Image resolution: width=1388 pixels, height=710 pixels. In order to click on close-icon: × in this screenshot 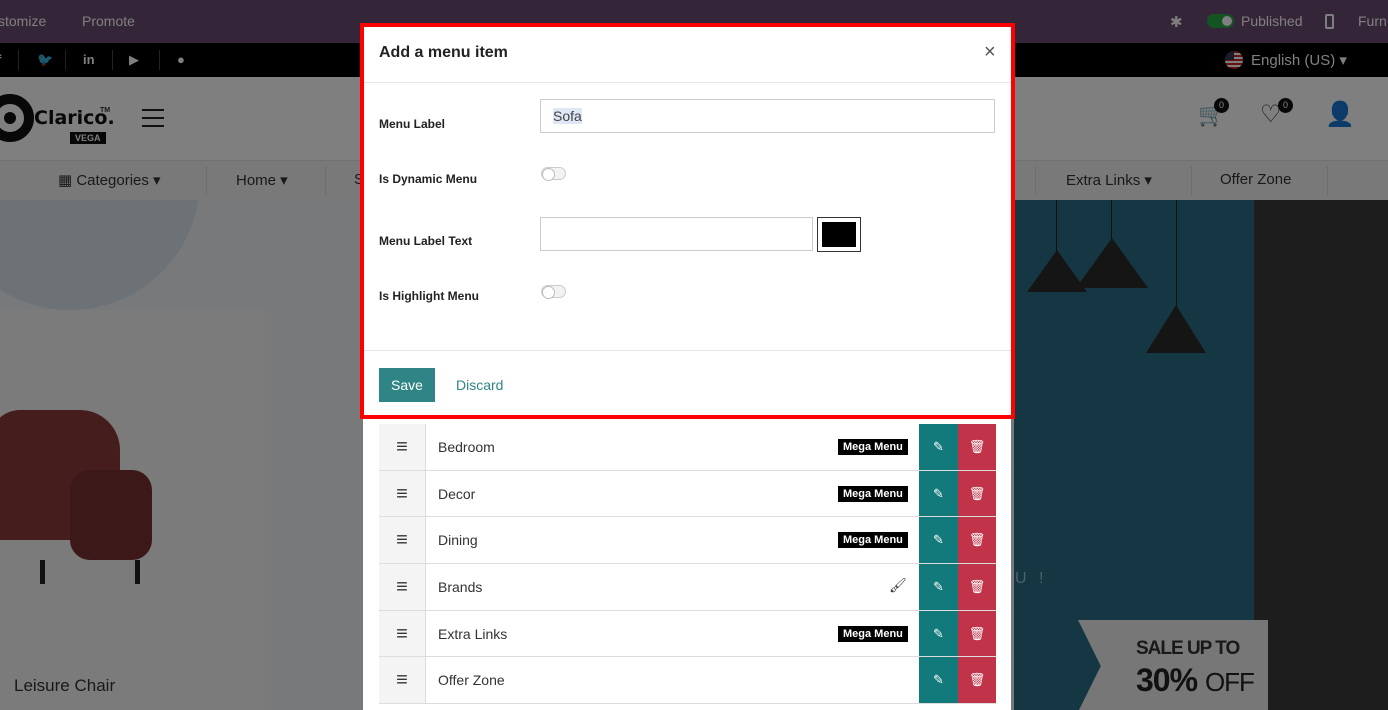, I will do `click(990, 52)`.